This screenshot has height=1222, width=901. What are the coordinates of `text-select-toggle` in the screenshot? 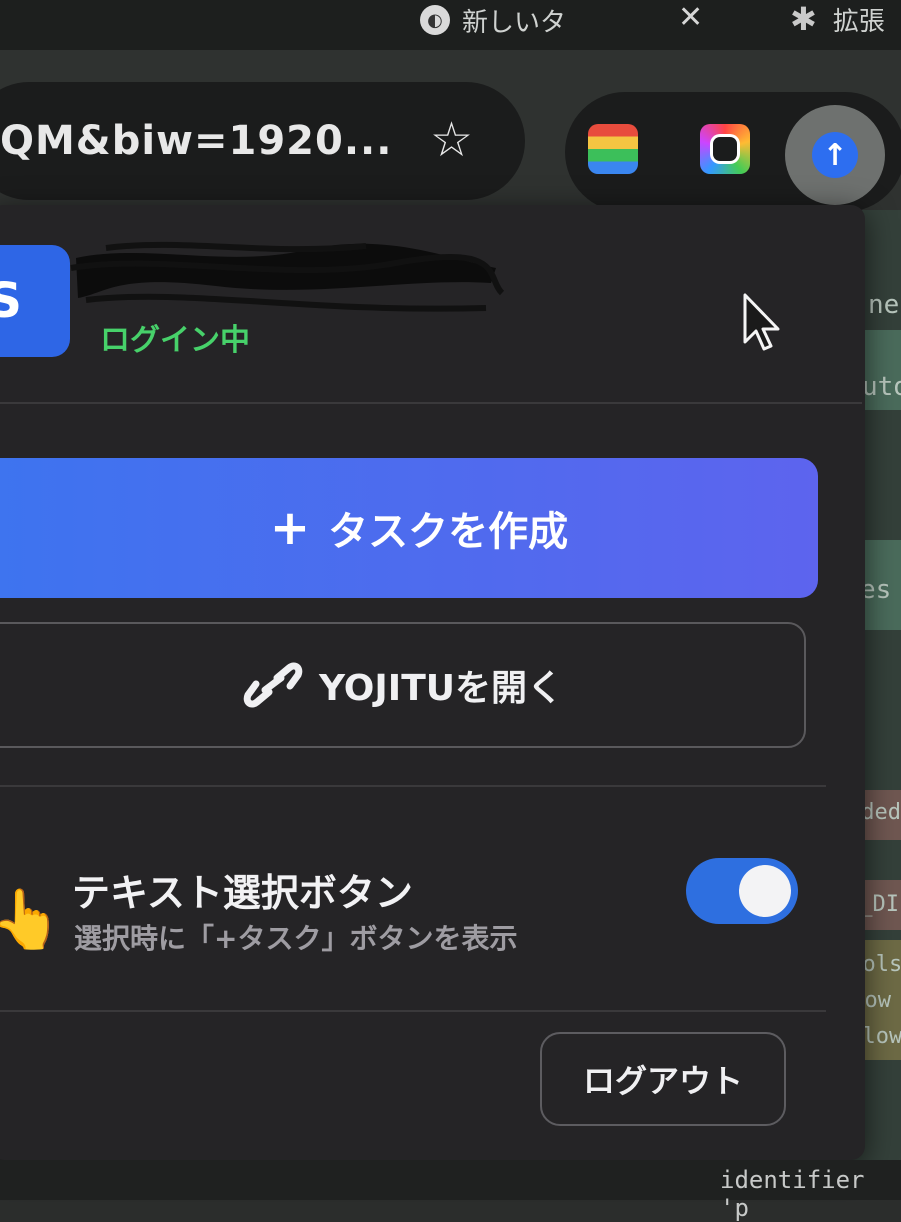 It's located at (742, 891).